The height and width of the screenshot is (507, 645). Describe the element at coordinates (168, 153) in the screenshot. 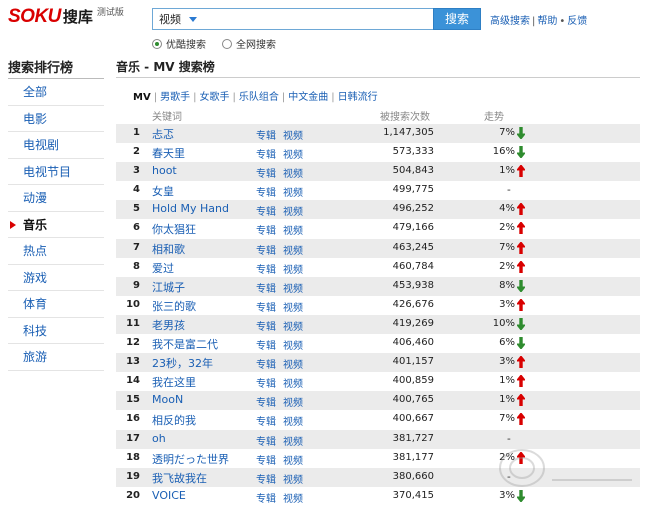

I see `keyword-link: 春天里` at that location.